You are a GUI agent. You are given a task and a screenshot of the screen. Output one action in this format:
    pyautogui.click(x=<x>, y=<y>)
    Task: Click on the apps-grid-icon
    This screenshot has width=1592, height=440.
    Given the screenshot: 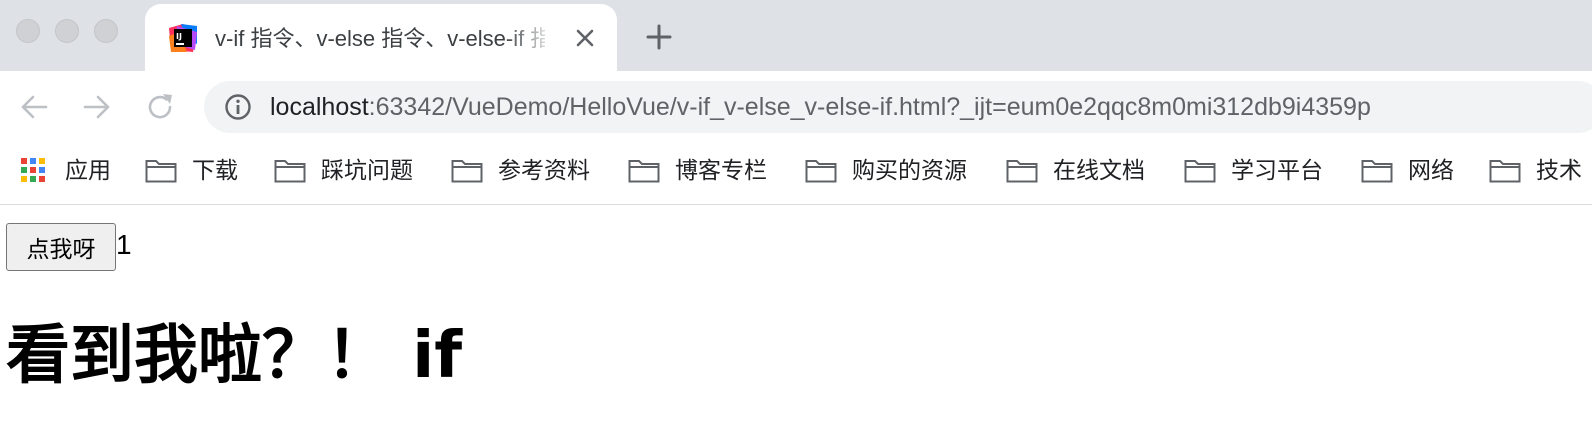 What is the action you would take?
    pyautogui.click(x=33, y=170)
    